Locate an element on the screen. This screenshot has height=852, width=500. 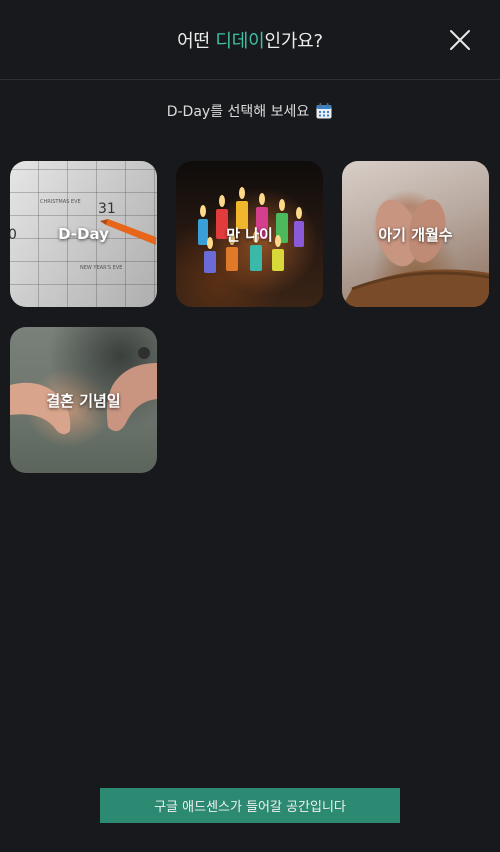
subtitle: D-Day를 선택해 보세요 is located at coordinates (250, 111).